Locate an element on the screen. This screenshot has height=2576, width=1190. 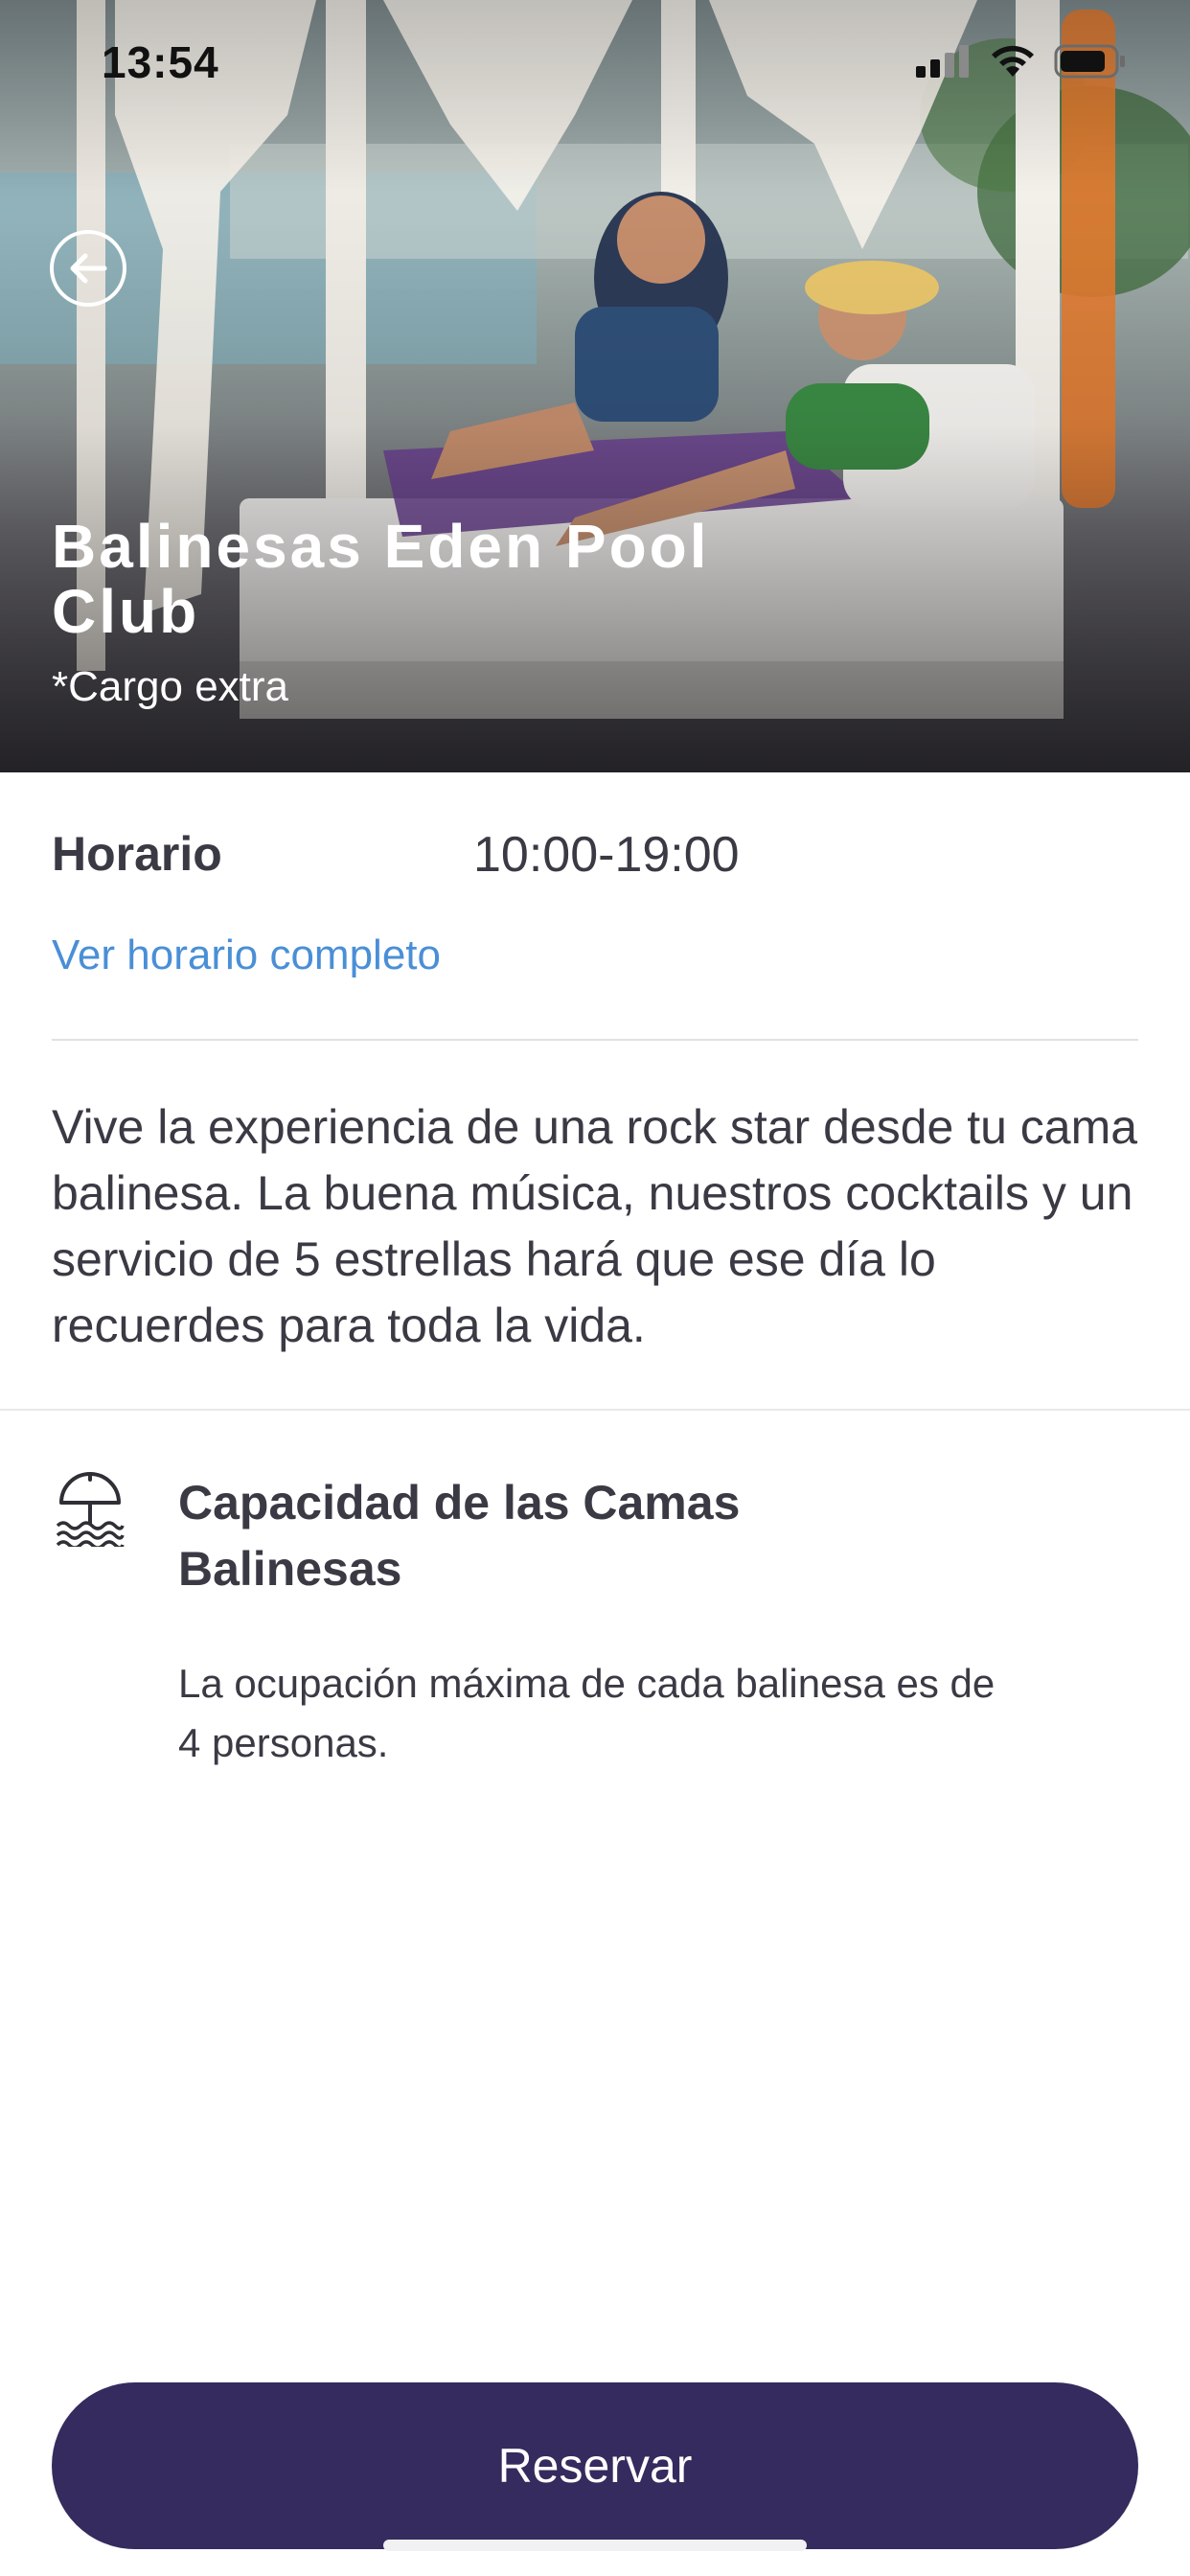
hours-label: Horario is located at coordinates (137, 854).